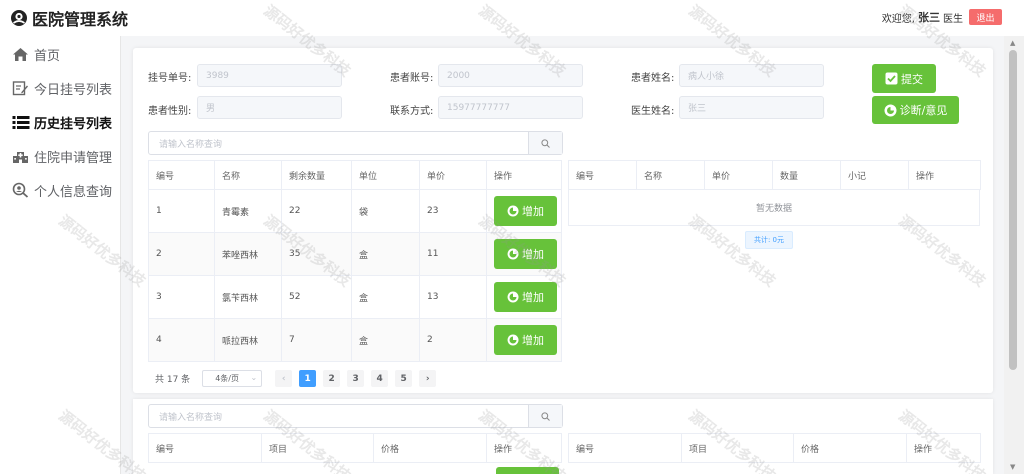  What do you see at coordinates (929, 17) in the screenshot?
I see `user-name: 张三` at bounding box center [929, 17].